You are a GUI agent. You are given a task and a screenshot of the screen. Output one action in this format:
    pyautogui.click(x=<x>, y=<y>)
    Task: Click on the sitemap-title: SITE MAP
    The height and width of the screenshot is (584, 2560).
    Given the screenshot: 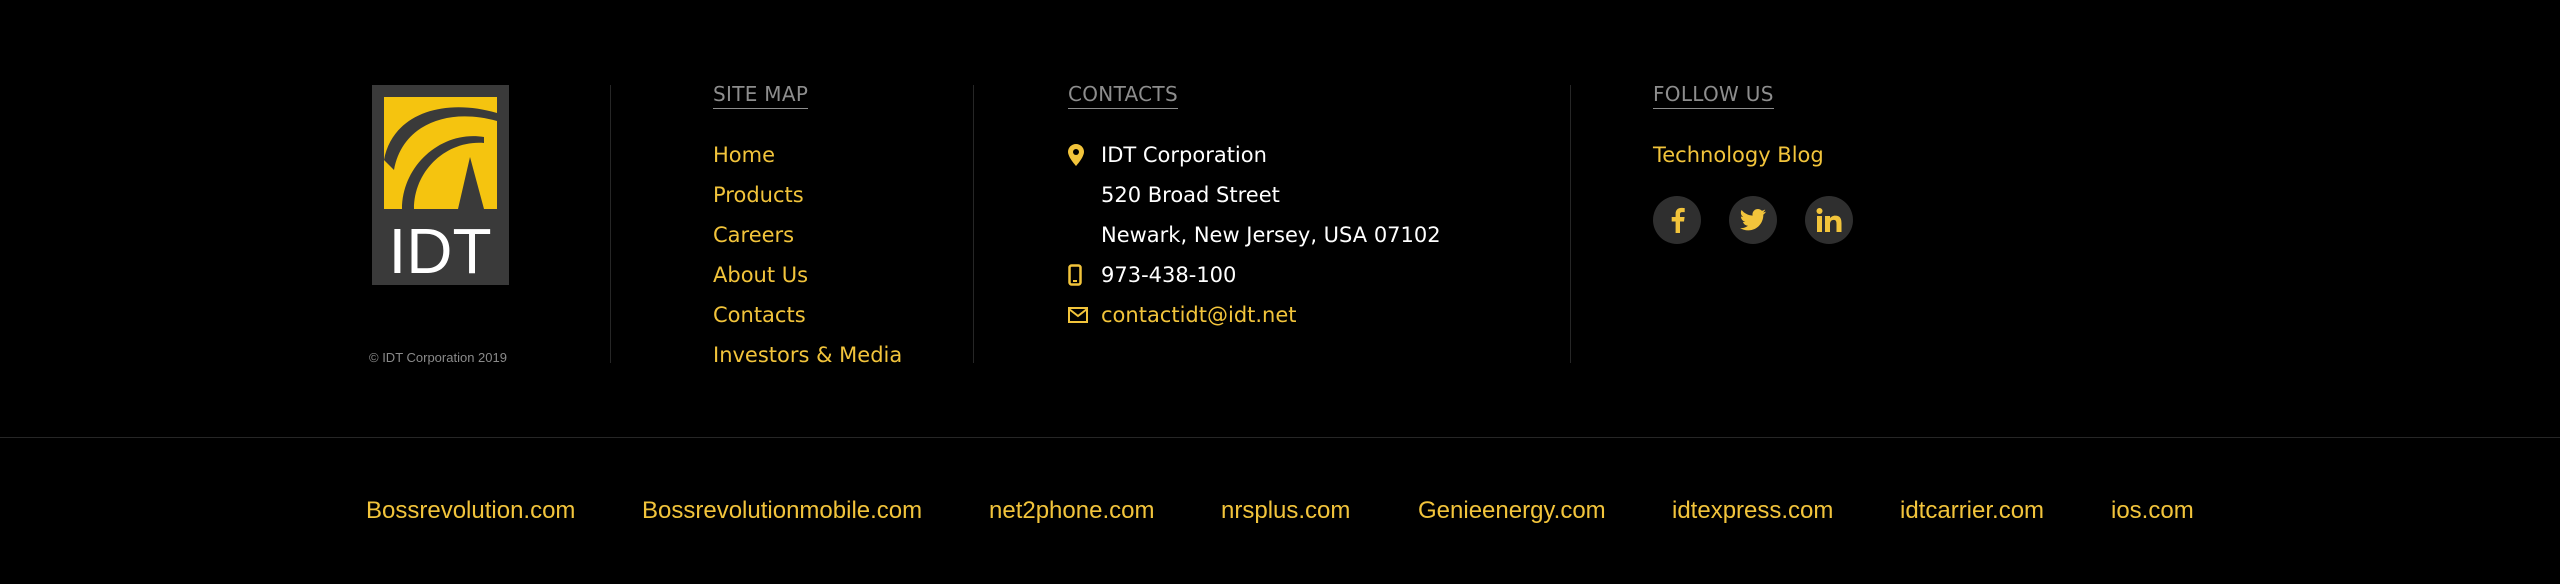 What is the action you would take?
    pyautogui.click(x=761, y=95)
    